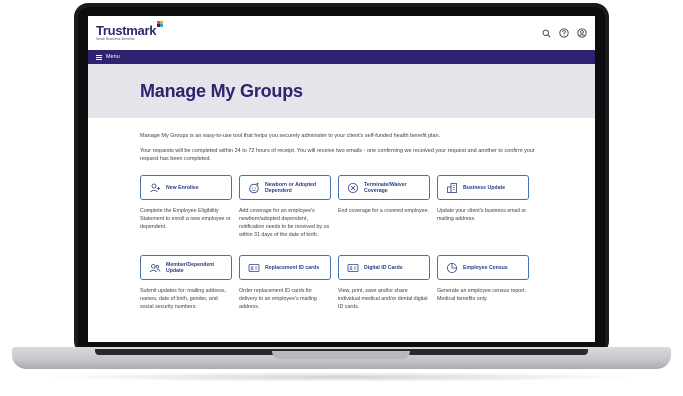 Image resolution: width=683 pixels, height=396 pixels. I want to click on newborn-dependent-button: Newborn or Adopted Dependent, so click(285, 187).